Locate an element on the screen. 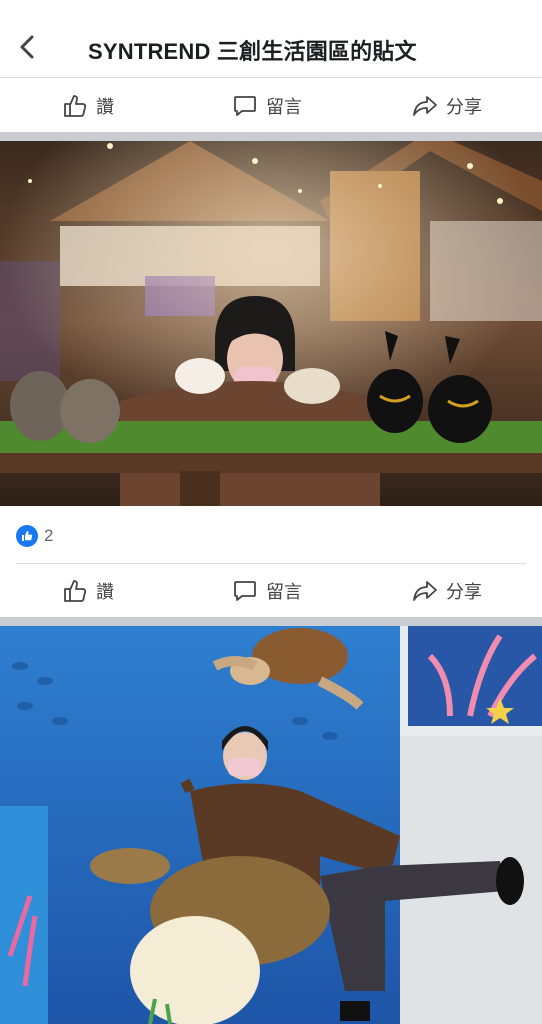 The width and height of the screenshot is (542, 1024). action-bar-post: 讚 留言 分享 is located at coordinates (271, 591).